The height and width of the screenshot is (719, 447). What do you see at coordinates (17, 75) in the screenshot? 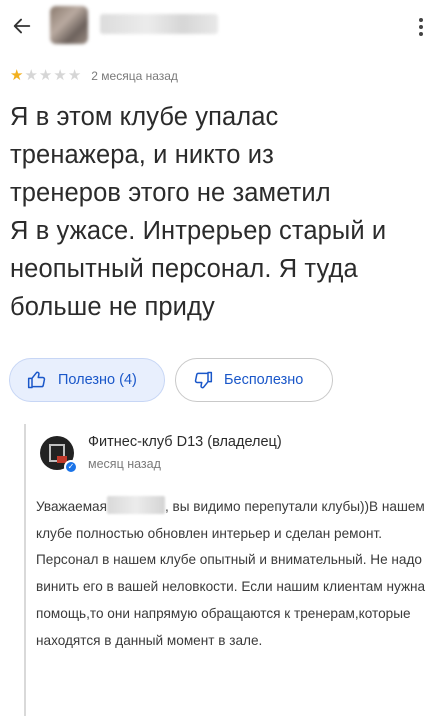
I see `star-filled-icon: ★` at bounding box center [17, 75].